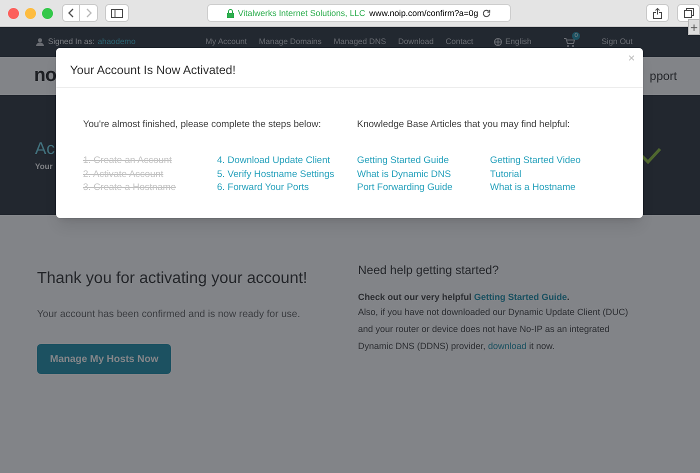  Describe the element at coordinates (230, 13) in the screenshot. I see `lock-icon` at that location.